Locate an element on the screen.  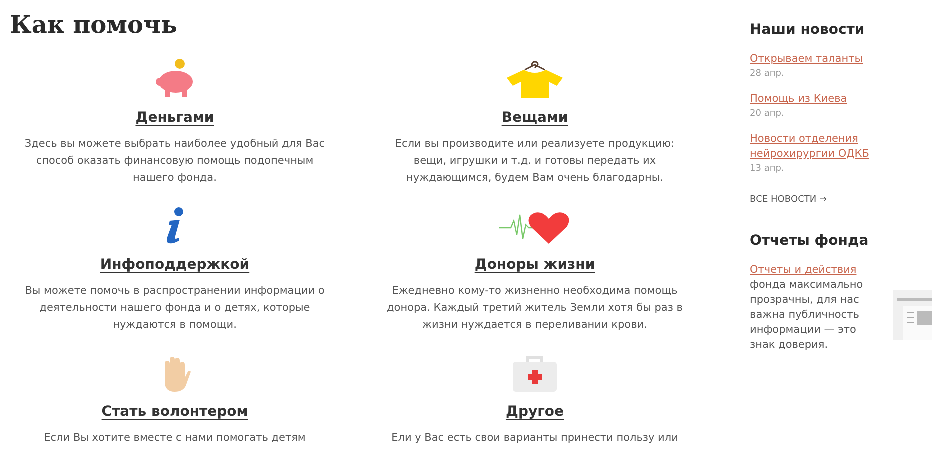
help-way-link: Стать волонтером is located at coordinates (175, 412).